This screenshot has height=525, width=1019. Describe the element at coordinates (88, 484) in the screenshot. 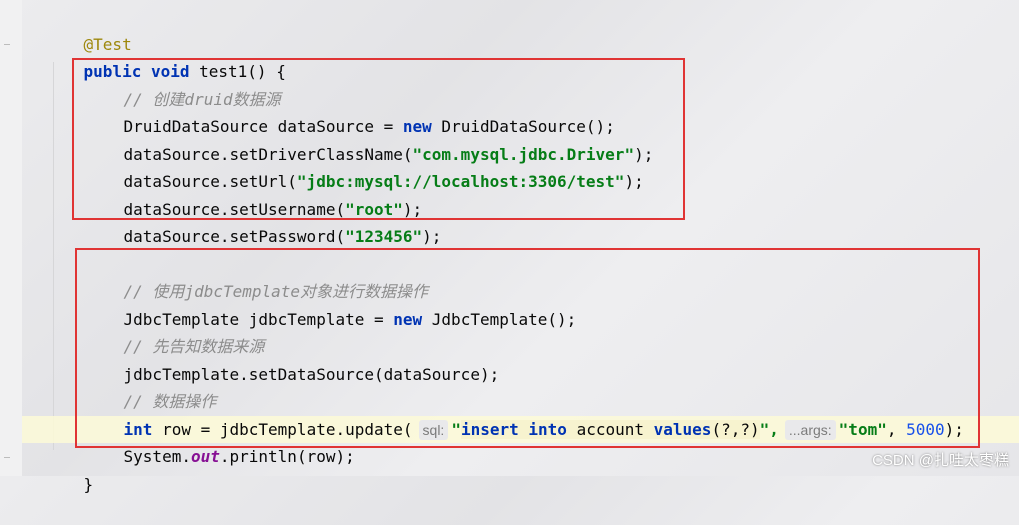

I see `code-text: }` at that location.